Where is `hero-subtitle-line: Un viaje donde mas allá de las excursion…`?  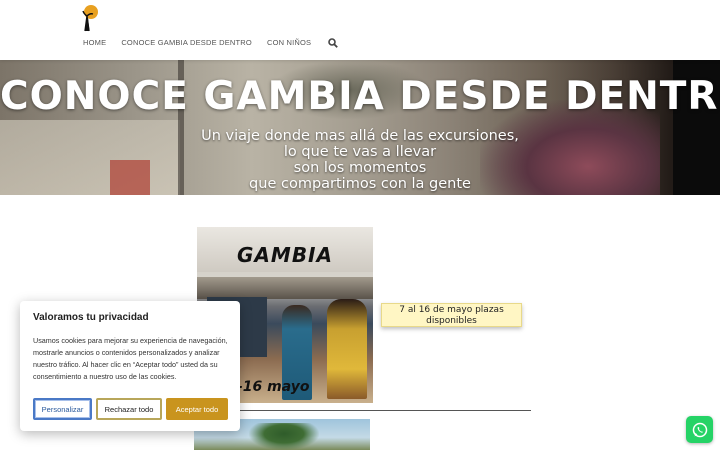 hero-subtitle-line: Un viaje donde mas allá de las excursion… is located at coordinates (360, 136).